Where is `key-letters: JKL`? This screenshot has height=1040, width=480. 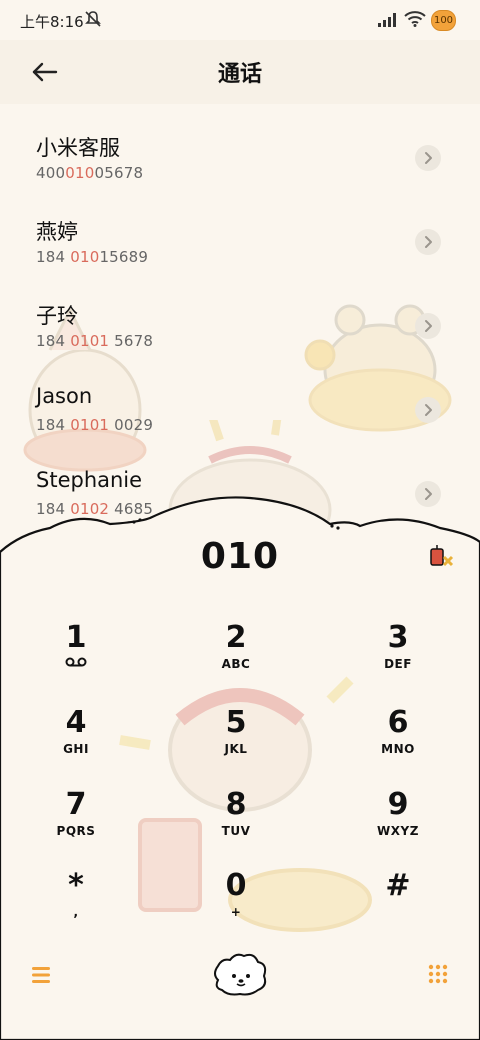
key-letters: JKL is located at coordinates (236, 749).